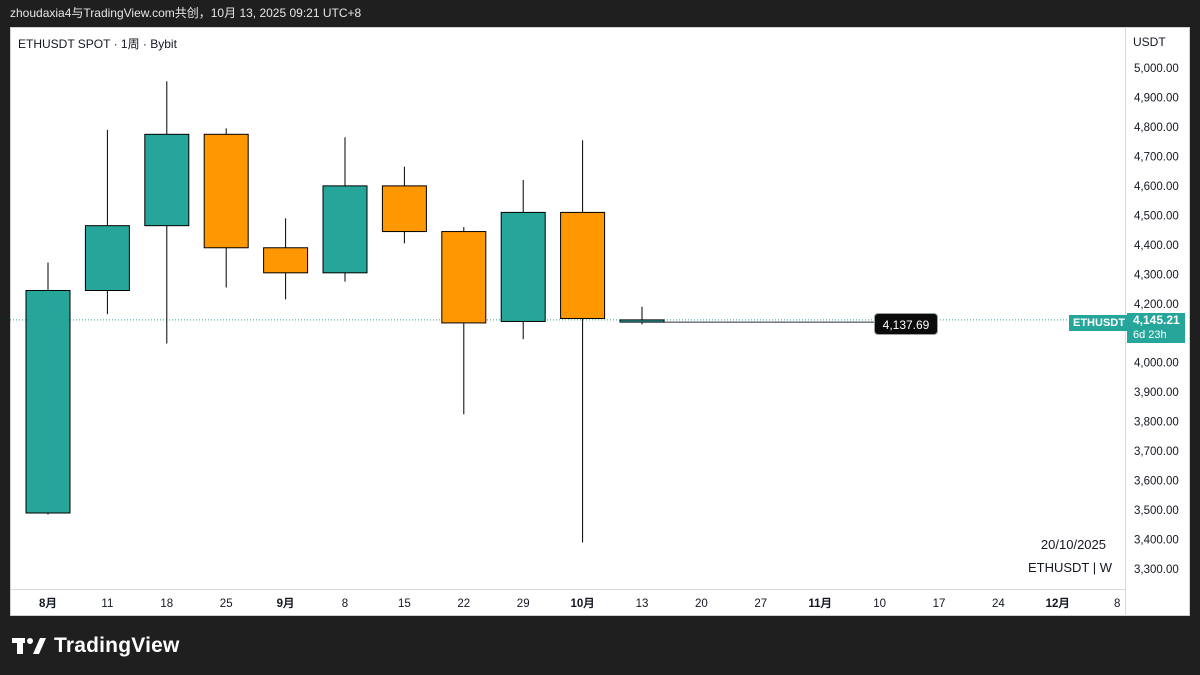 The image size is (1200, 675). What do you see at coordinates (404, 604) in the screenshot?
I see `x-tick-label: 15` at bounding box center [404, 604].